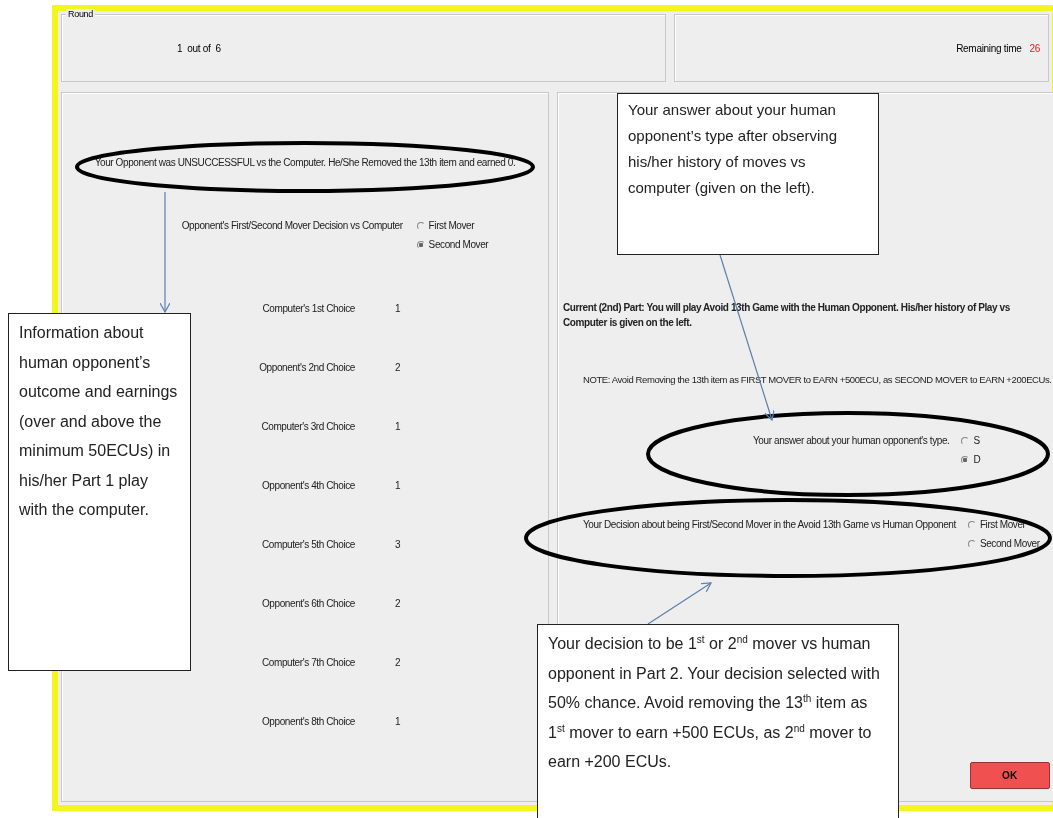  Describe the element at coordinates (787, 315) in the screenshot. I see `intro-text: Current (2nd) Part: You will play Avoid 13th Game with the Human Opponent. His/her history of Play vs Computer is given on the left.` at that location.